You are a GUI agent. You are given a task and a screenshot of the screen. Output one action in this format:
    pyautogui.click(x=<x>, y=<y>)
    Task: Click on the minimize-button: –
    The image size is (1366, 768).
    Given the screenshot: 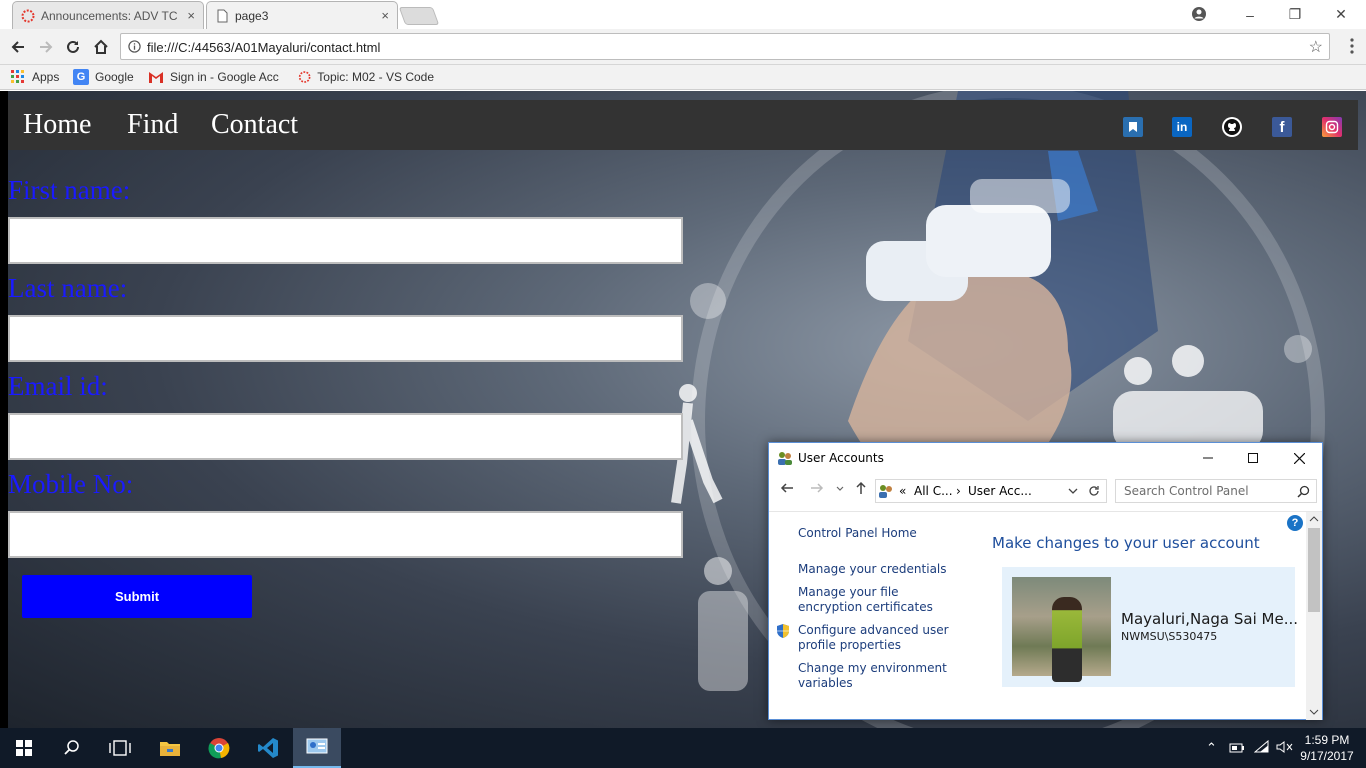 What is the action you would take?
    pyautogui.click(x=1250, y=14)
    